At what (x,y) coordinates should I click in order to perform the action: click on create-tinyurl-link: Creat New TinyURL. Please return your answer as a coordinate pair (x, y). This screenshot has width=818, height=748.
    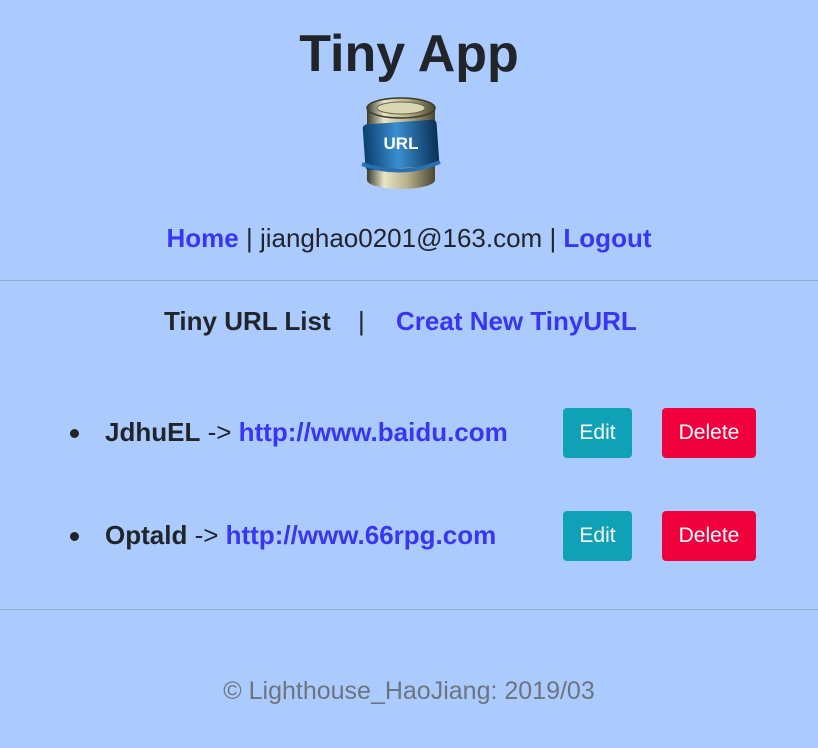
    Looking at the image, I should click on (516, 321).